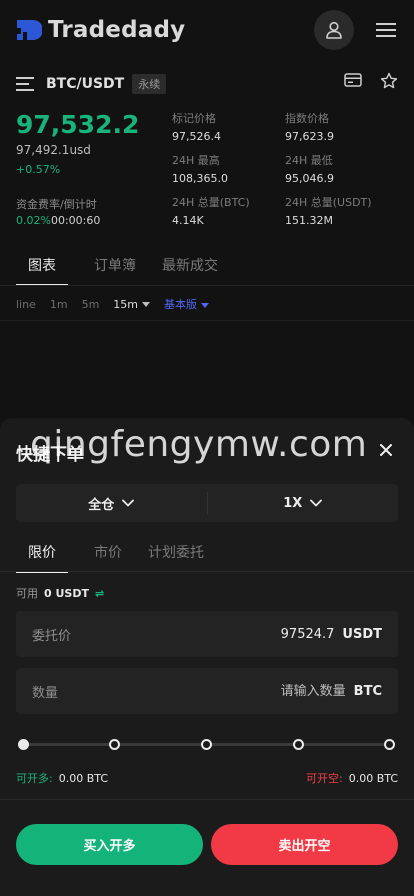 The height and width of the screenshot is (896, 414). I want to click on margin-mode-label: 全仓, so click(101, 505).